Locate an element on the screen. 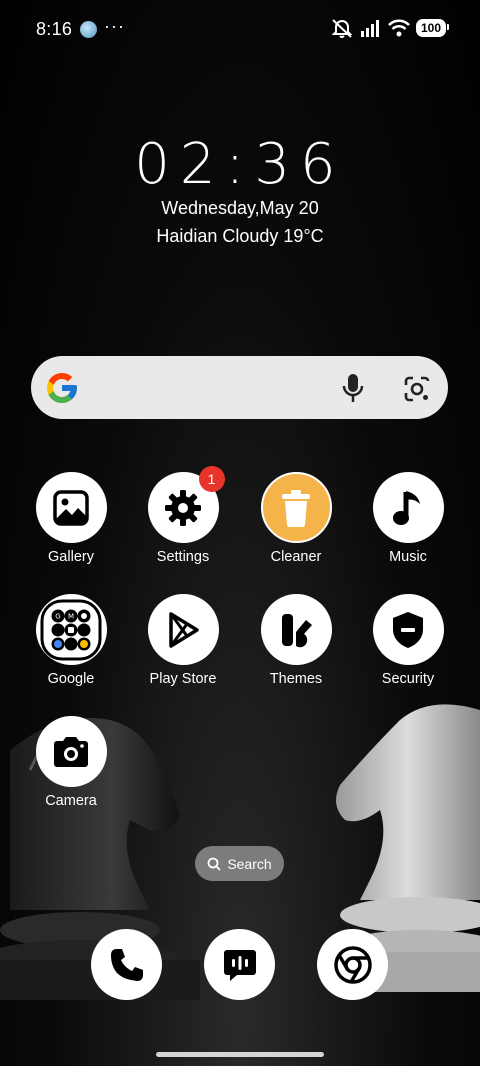 This screenshot has width=480, height=1066. shield-icon is located at coordinates (408, 629).